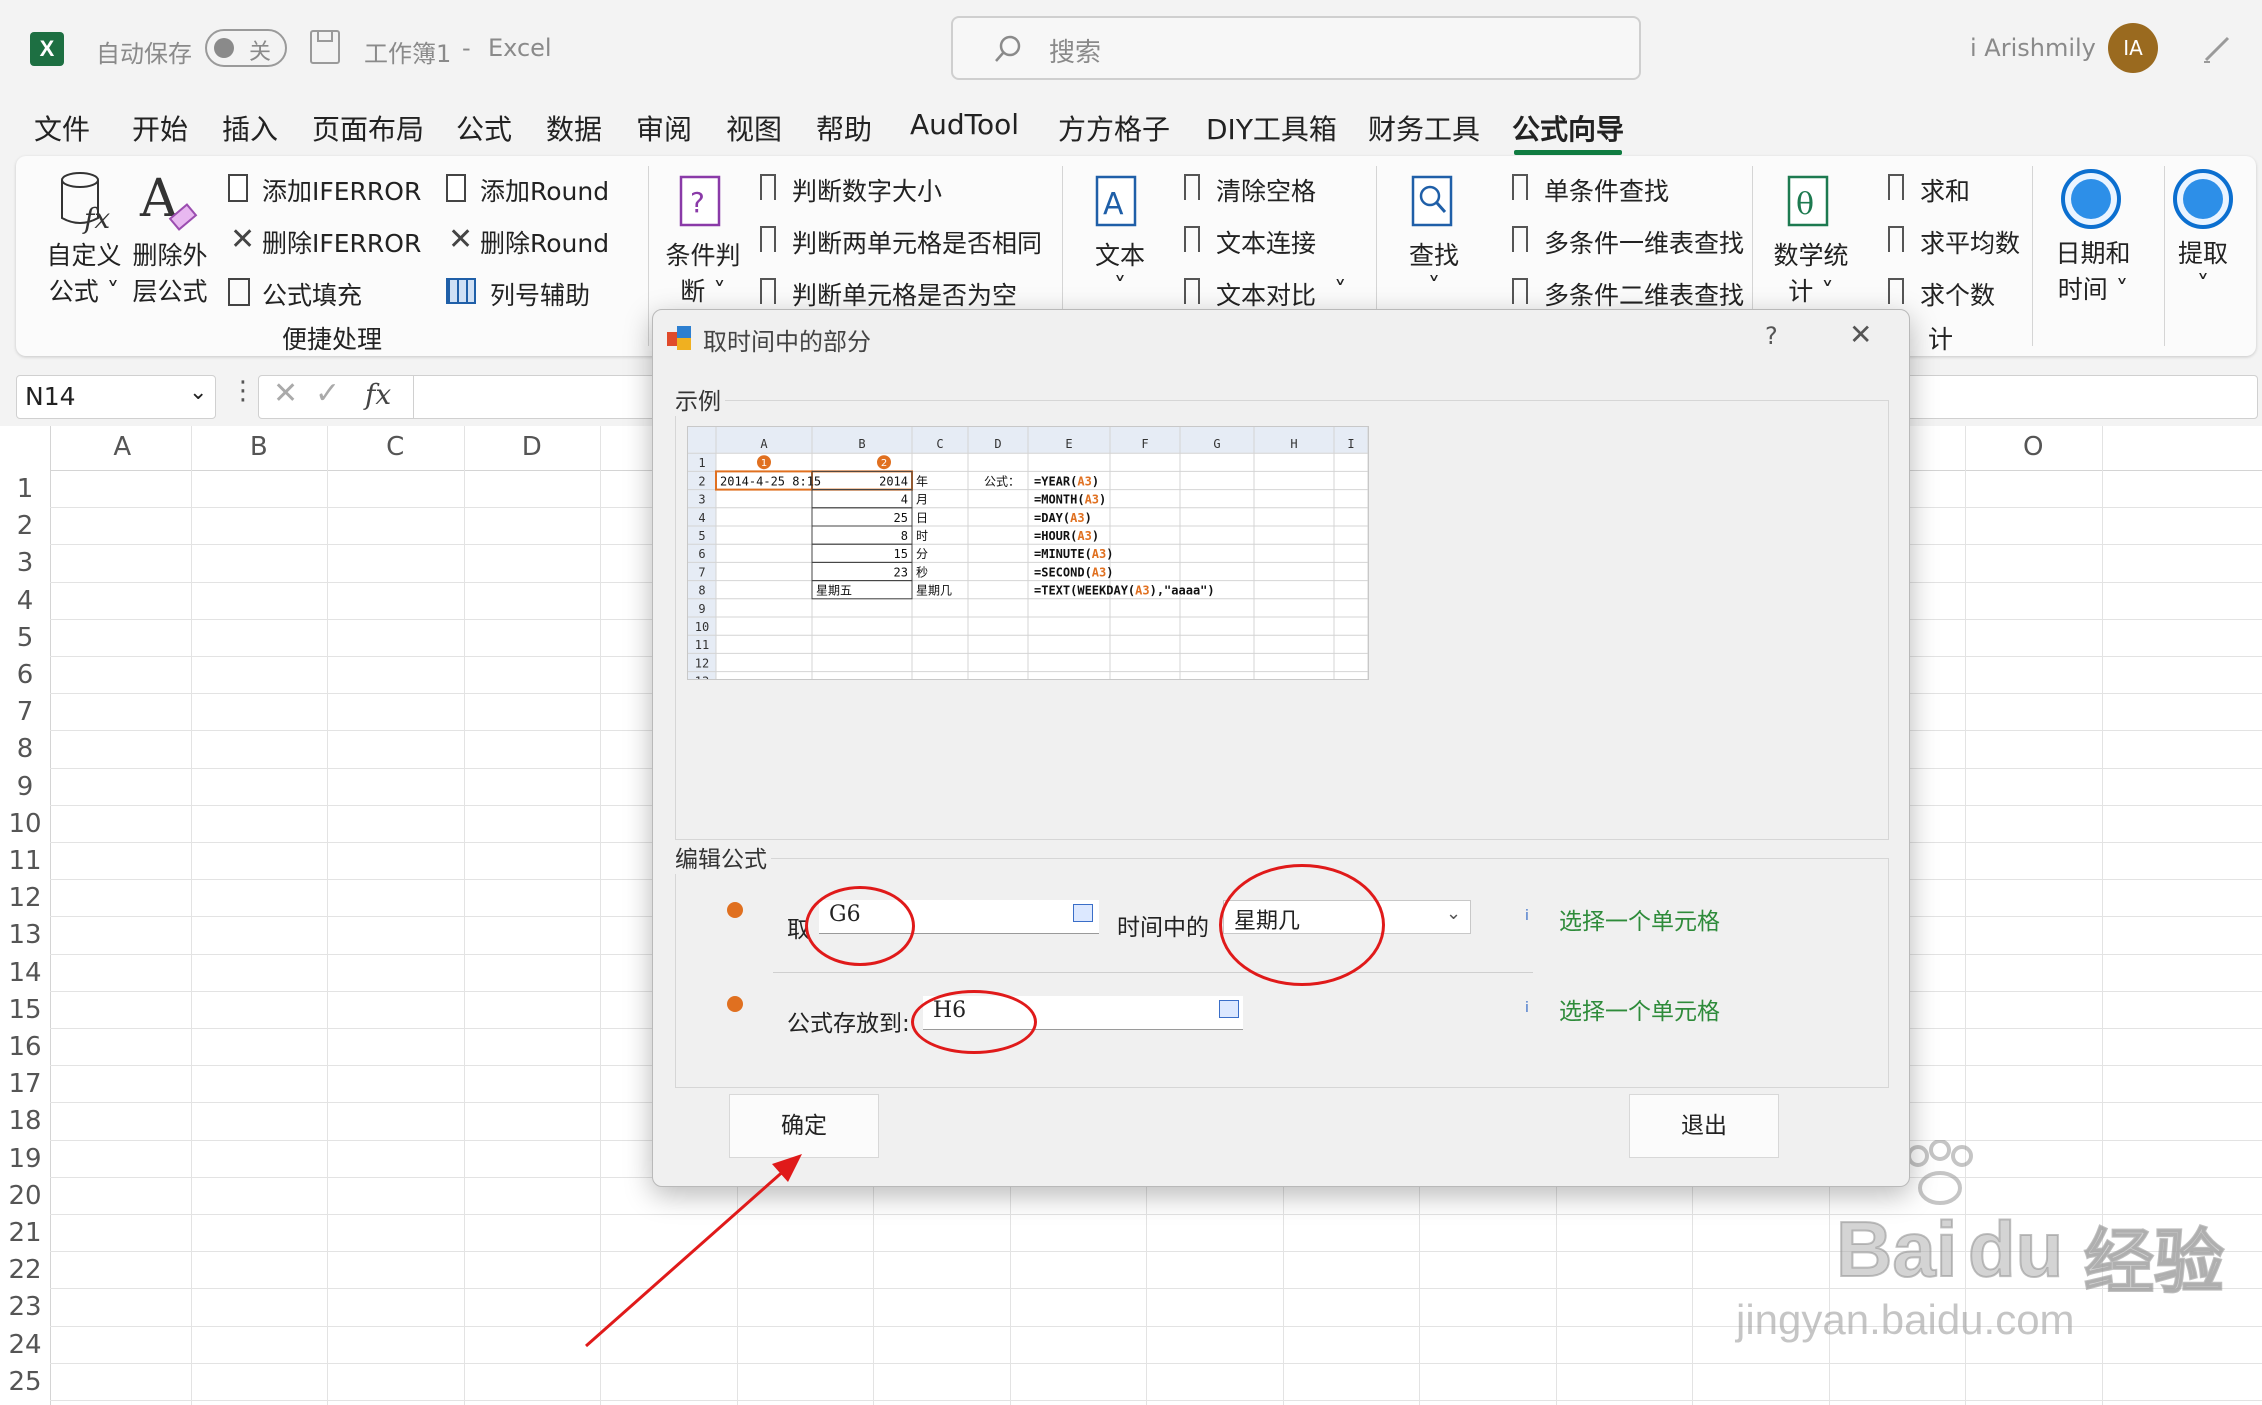 The image size is (2262, 1405). What do you see at coordinates (703, 272) in the screenshot?
I see `condition-judge-button: 条件判 断 ˅` at bounding box center [703, 272].